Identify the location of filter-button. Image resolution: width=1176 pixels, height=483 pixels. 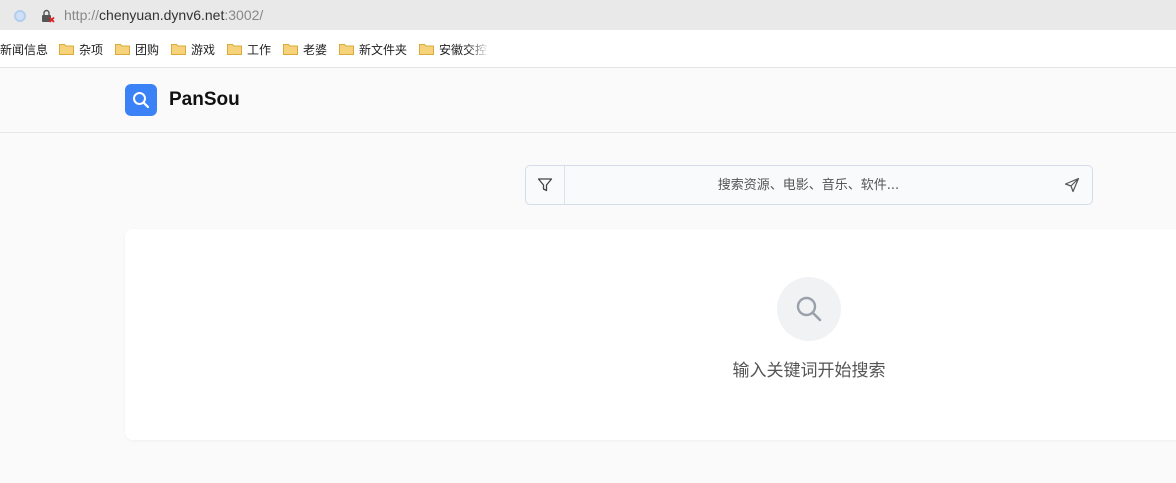
(545, 185).